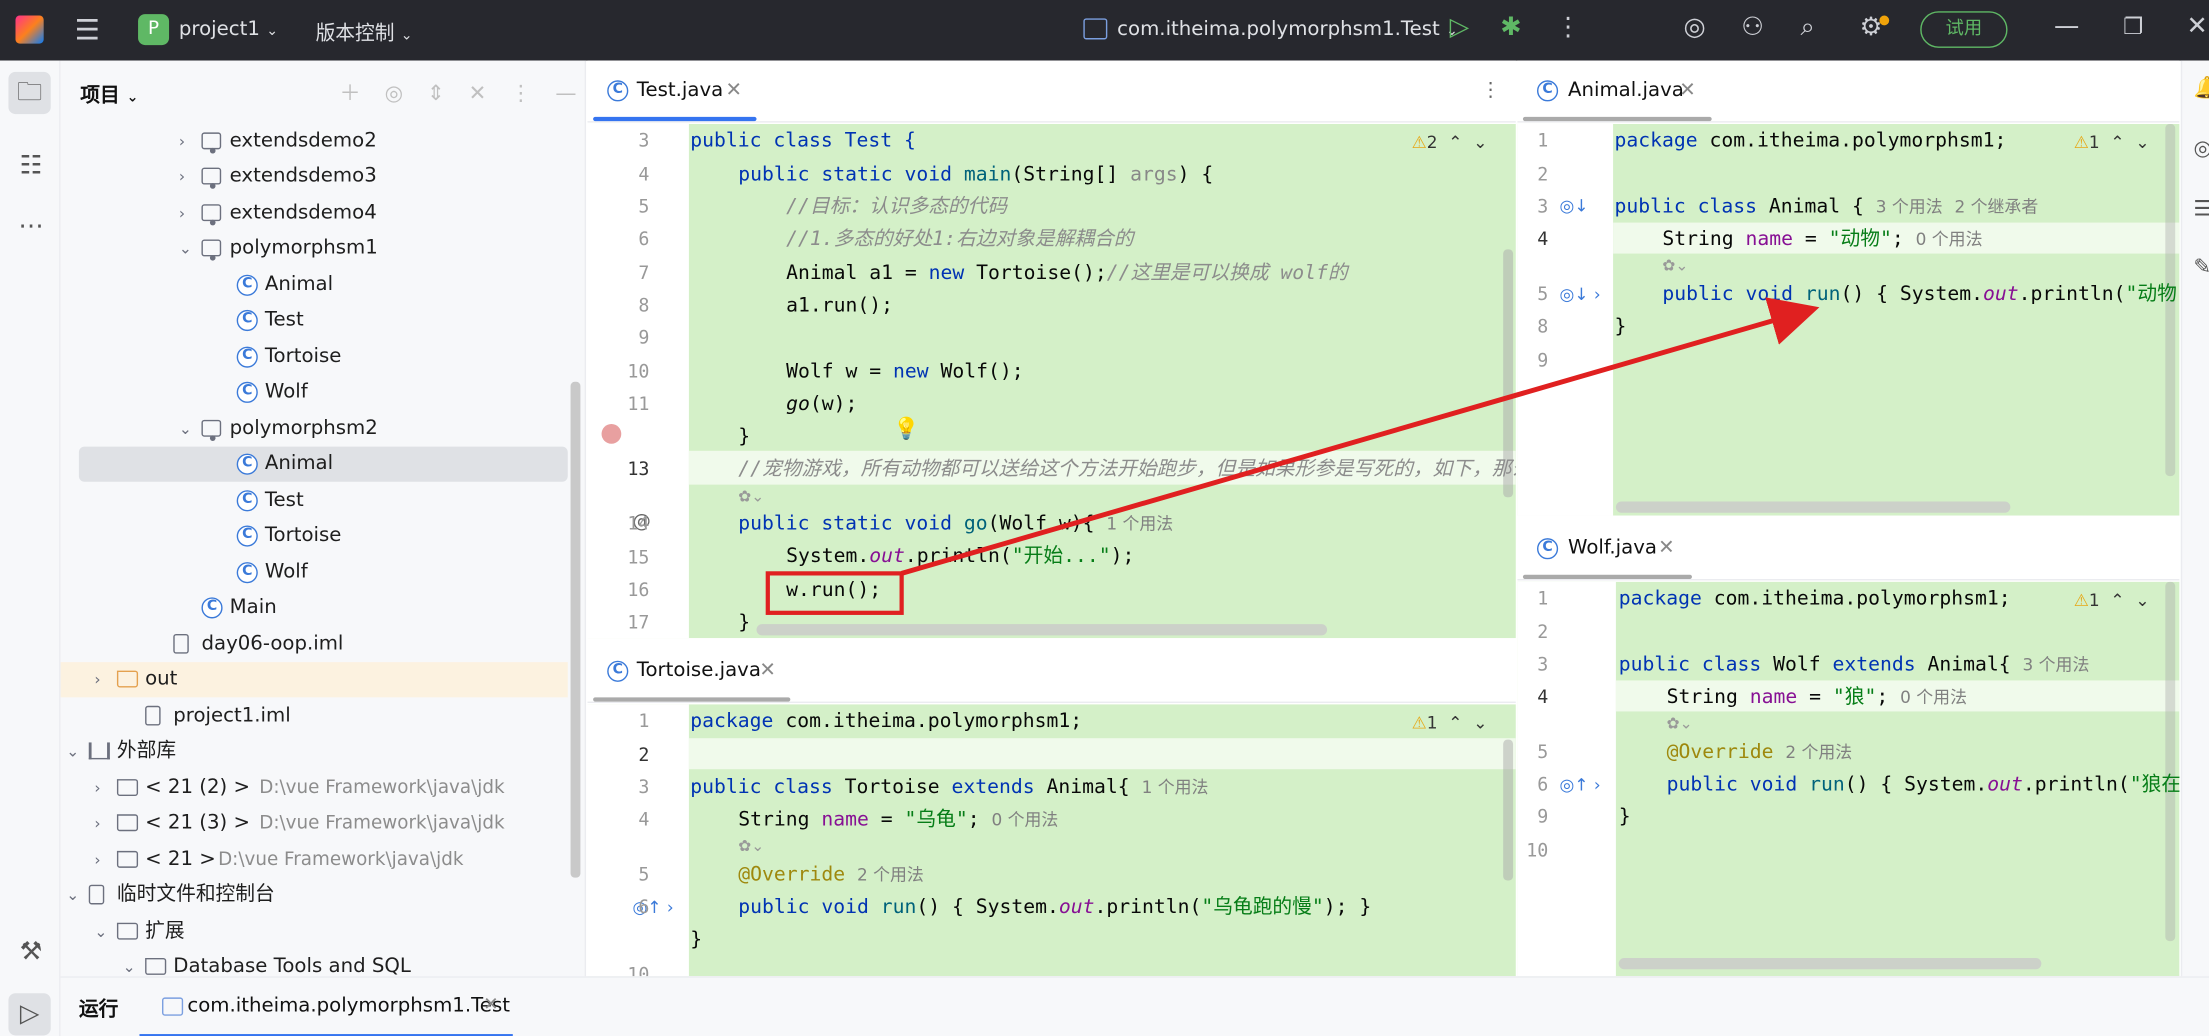 The width and height of the screenshot is (2209, 1036). I want to click on run-tool-window-bar: 运行 com.itheima.polymorphsm1.Test ✕, so click(1134, 1006).